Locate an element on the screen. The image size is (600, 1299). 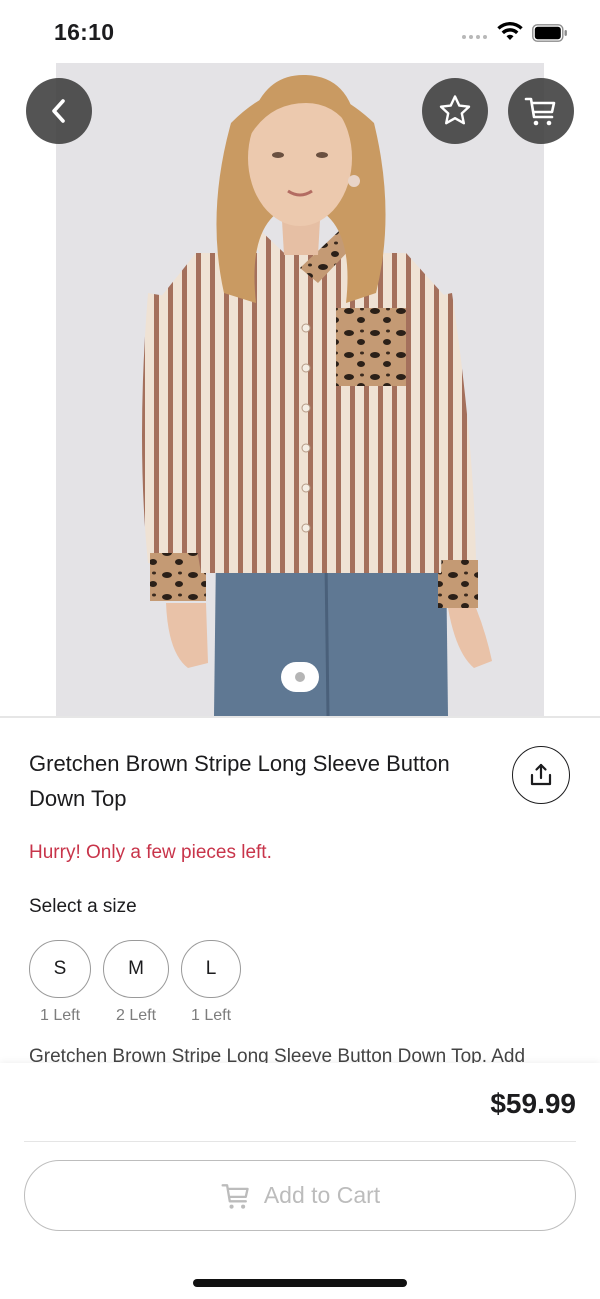
size-option-l: L is located at coordinates (211, 969).